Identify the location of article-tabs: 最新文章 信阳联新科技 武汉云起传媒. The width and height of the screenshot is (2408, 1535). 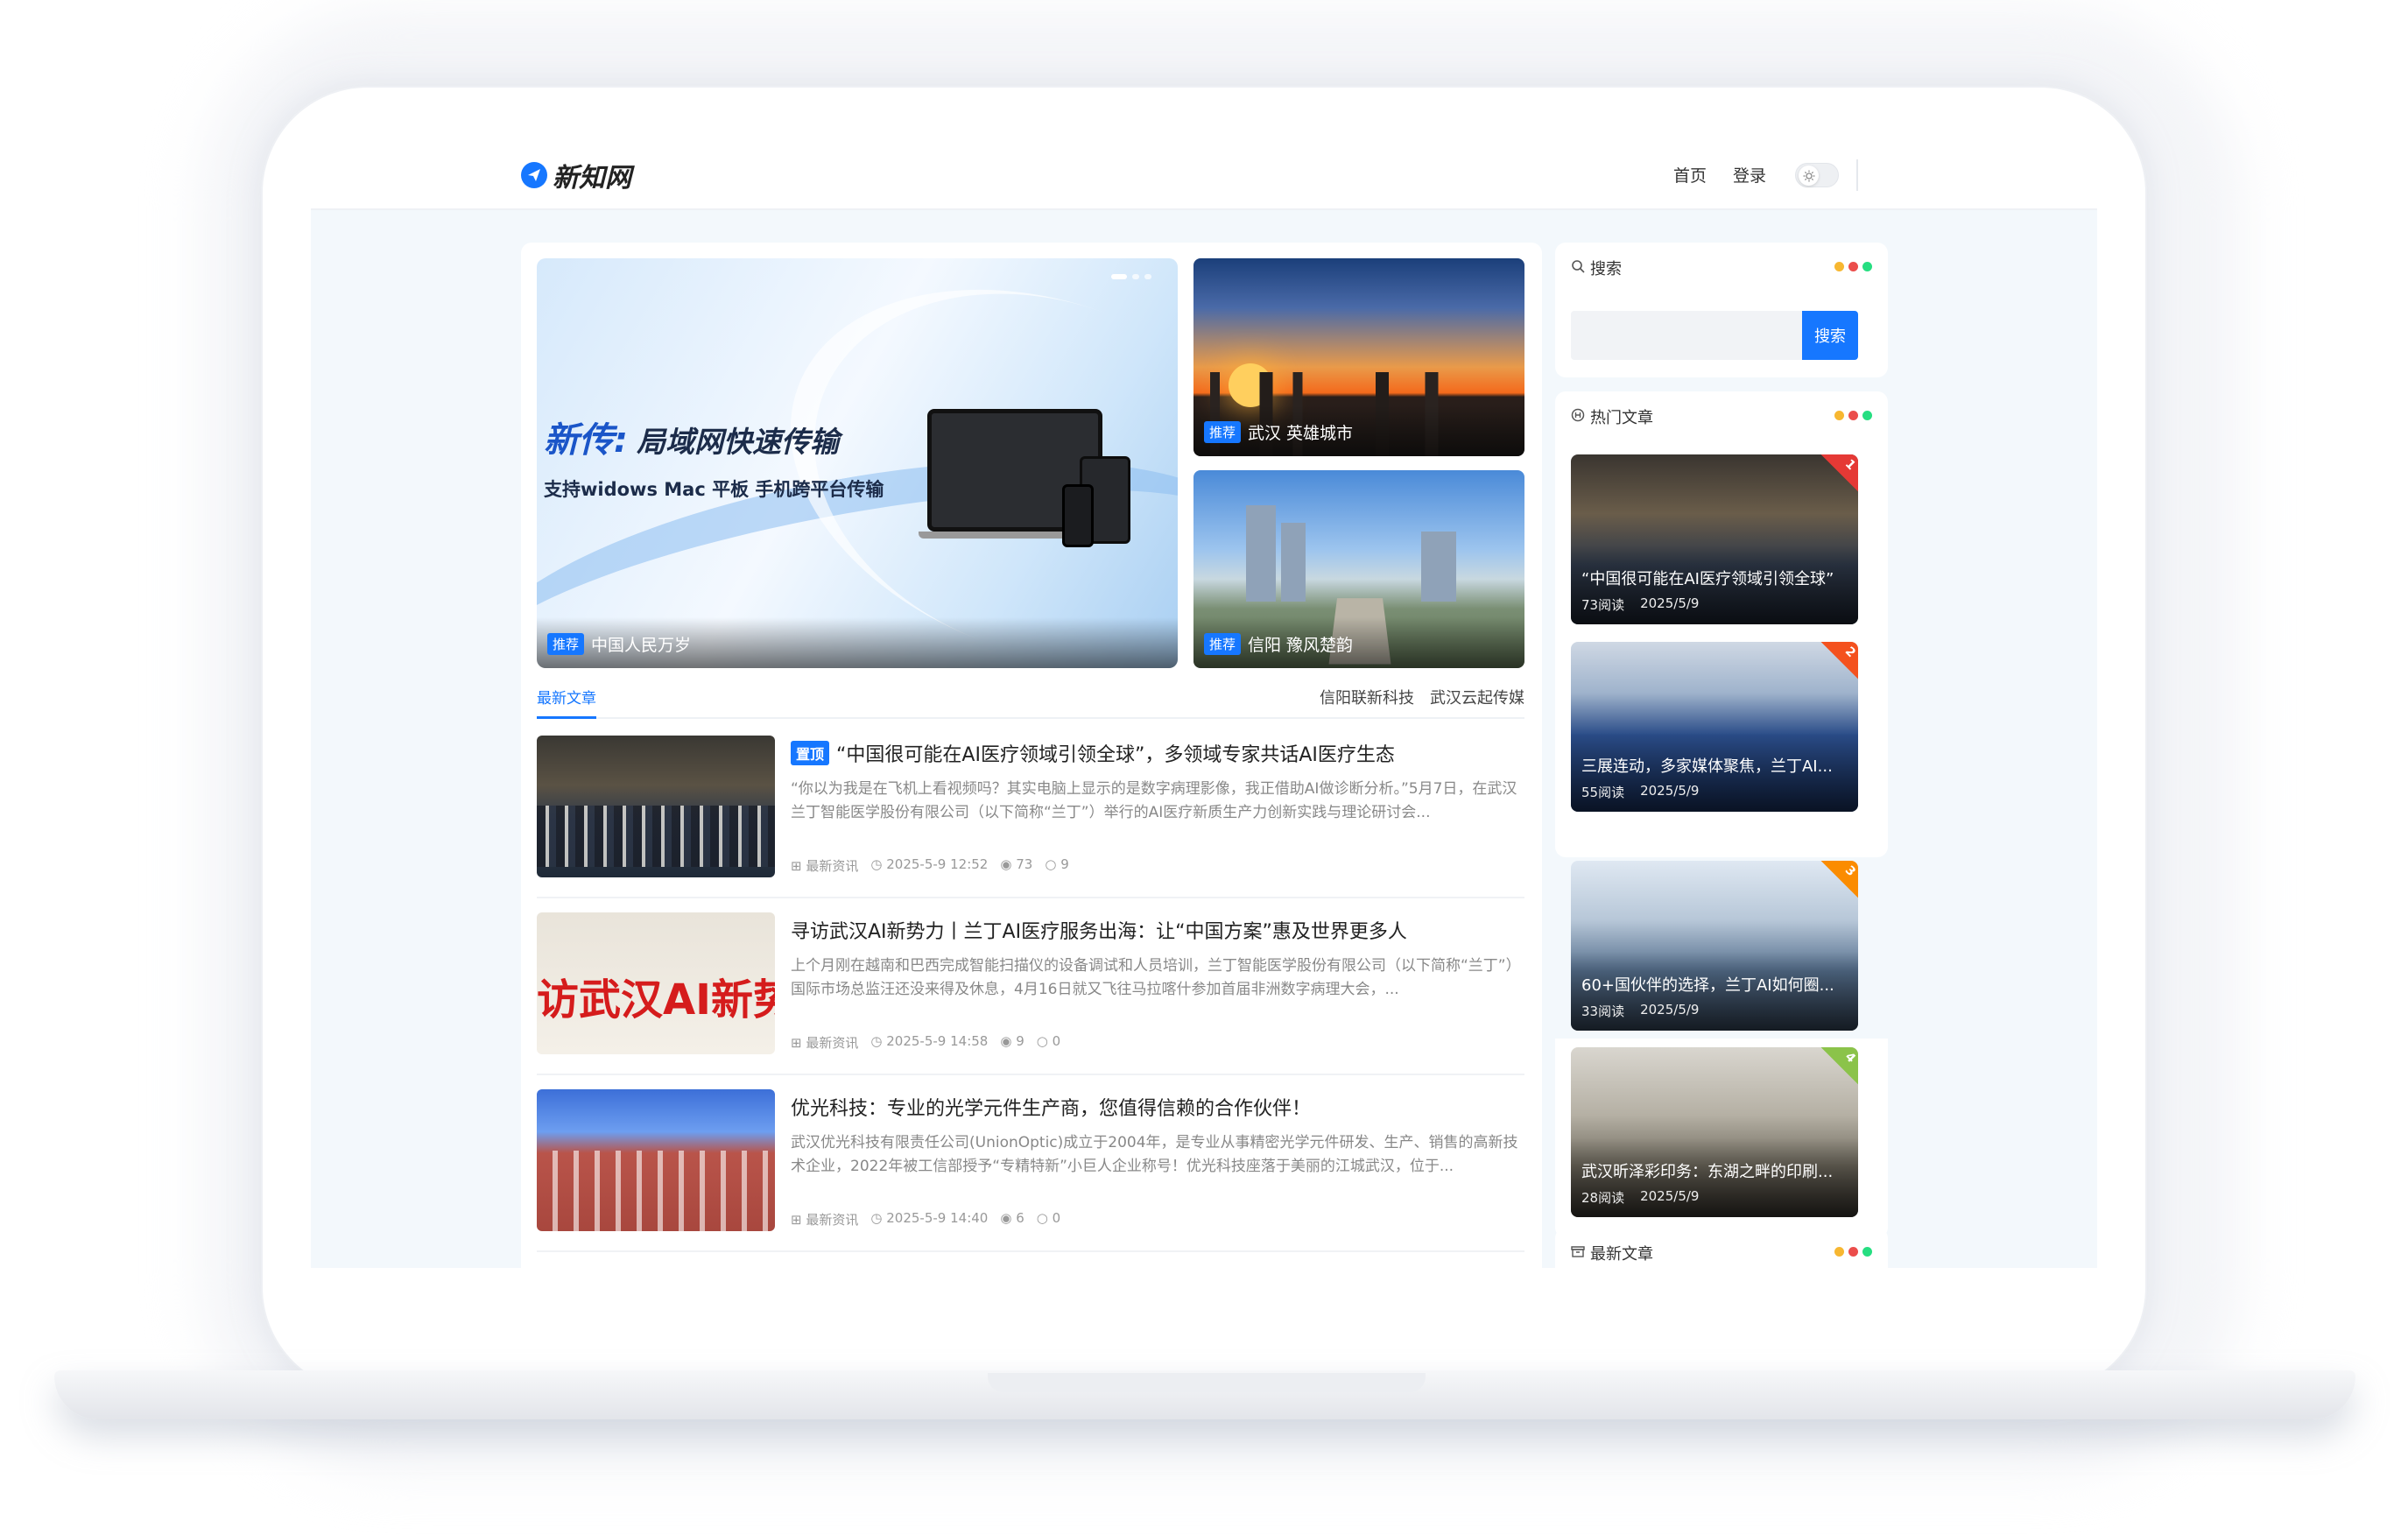
(1030, 699).